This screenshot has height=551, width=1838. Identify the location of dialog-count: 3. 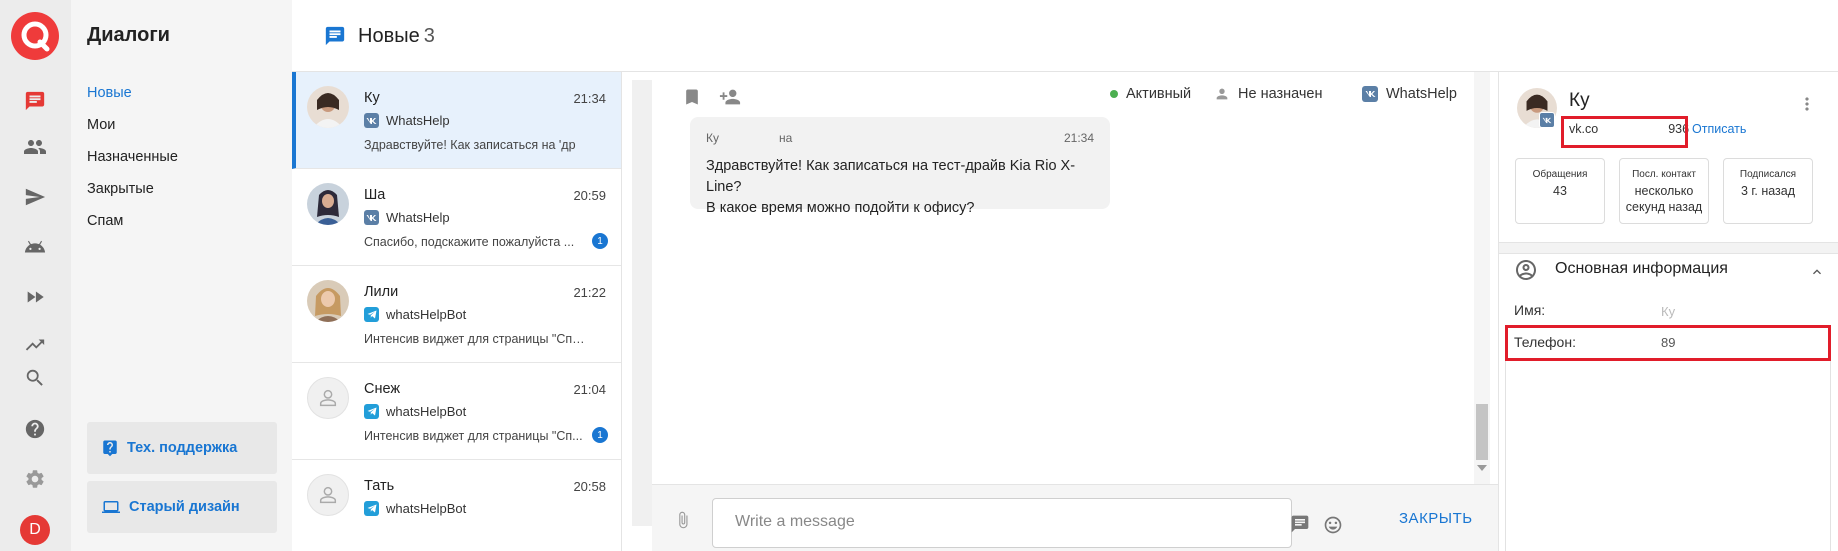
(429, 36).